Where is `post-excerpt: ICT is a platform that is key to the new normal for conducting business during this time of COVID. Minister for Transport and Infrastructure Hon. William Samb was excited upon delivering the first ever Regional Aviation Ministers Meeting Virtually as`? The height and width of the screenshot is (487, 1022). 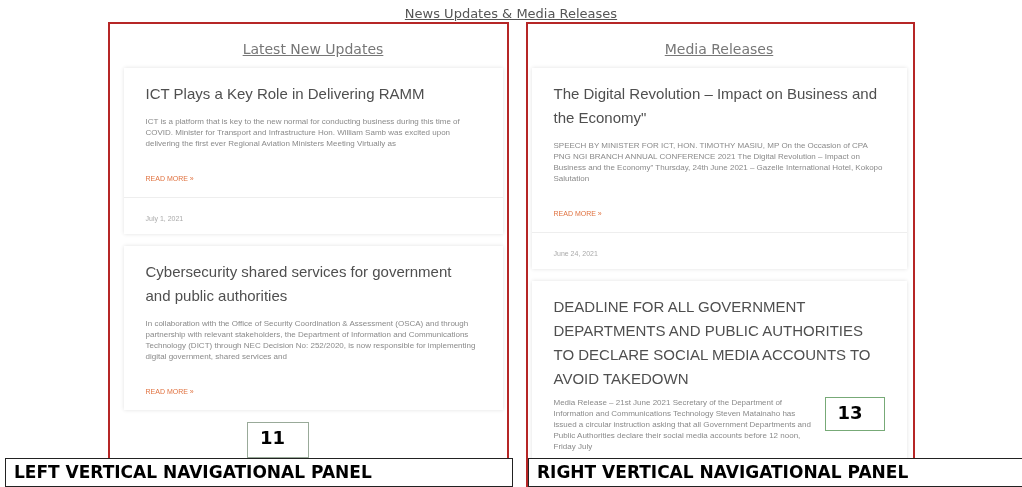 post-excerpt: ICT is a platform that is key to the new normal for conducting business during this time of COVID. Minister for Transport and Infrastructure Hon. William Samb was excited upon delivering the first ever Regional Aviation Ministers Meeting Virtually as is located at coordinates (303, 132).